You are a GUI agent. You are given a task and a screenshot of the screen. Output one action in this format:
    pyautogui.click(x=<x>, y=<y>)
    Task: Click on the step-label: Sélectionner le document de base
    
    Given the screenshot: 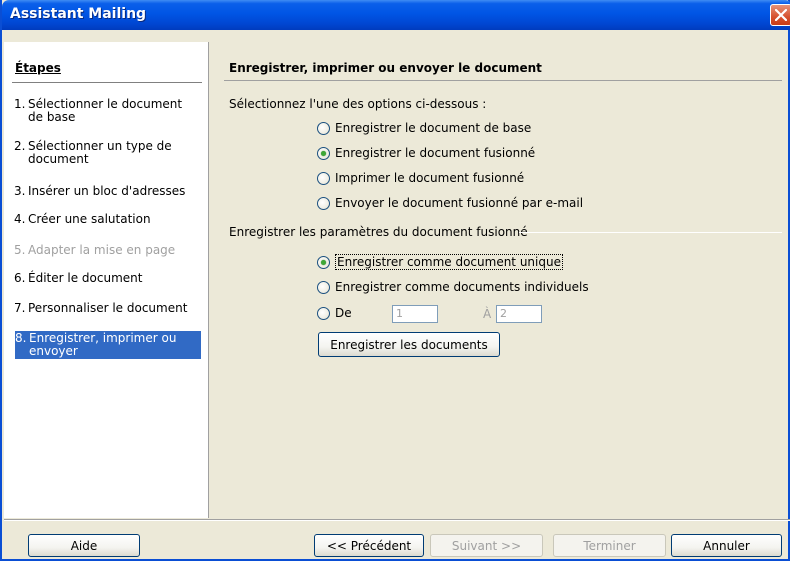 What is the action you would take?
    pyautogui.click(x=105, y=110)
    